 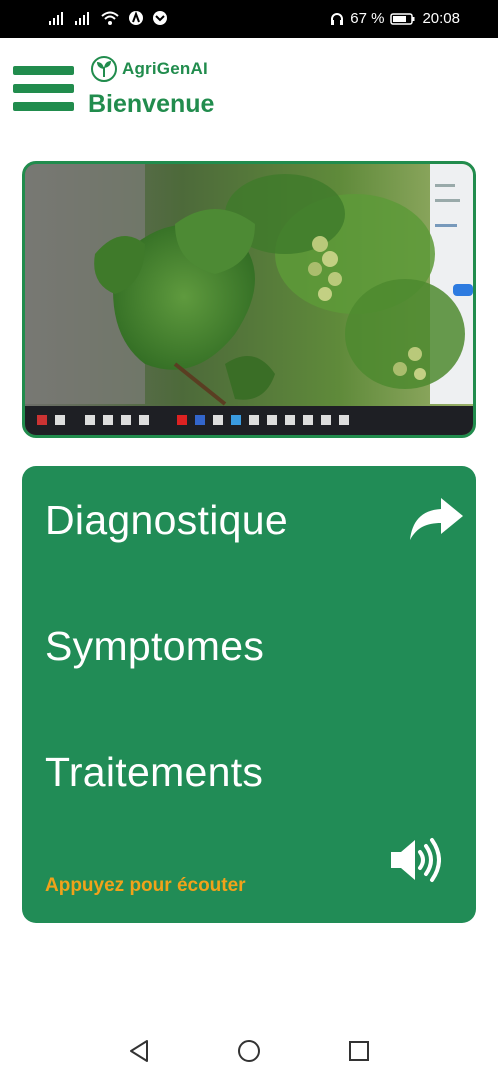 What do you see at coordinates (436, 519) in the screenshot?
I see `share-arrow-icon` at bounding box center [436, 519].